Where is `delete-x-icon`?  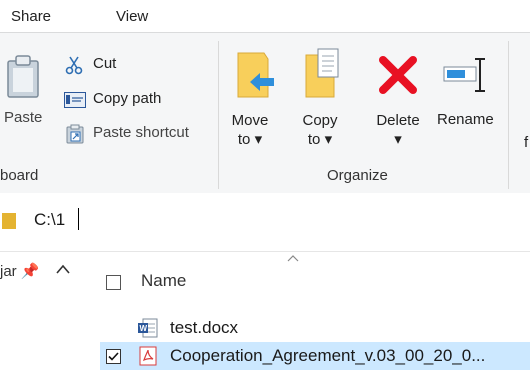 delete-x-icon is located at coordinates (398, 75).